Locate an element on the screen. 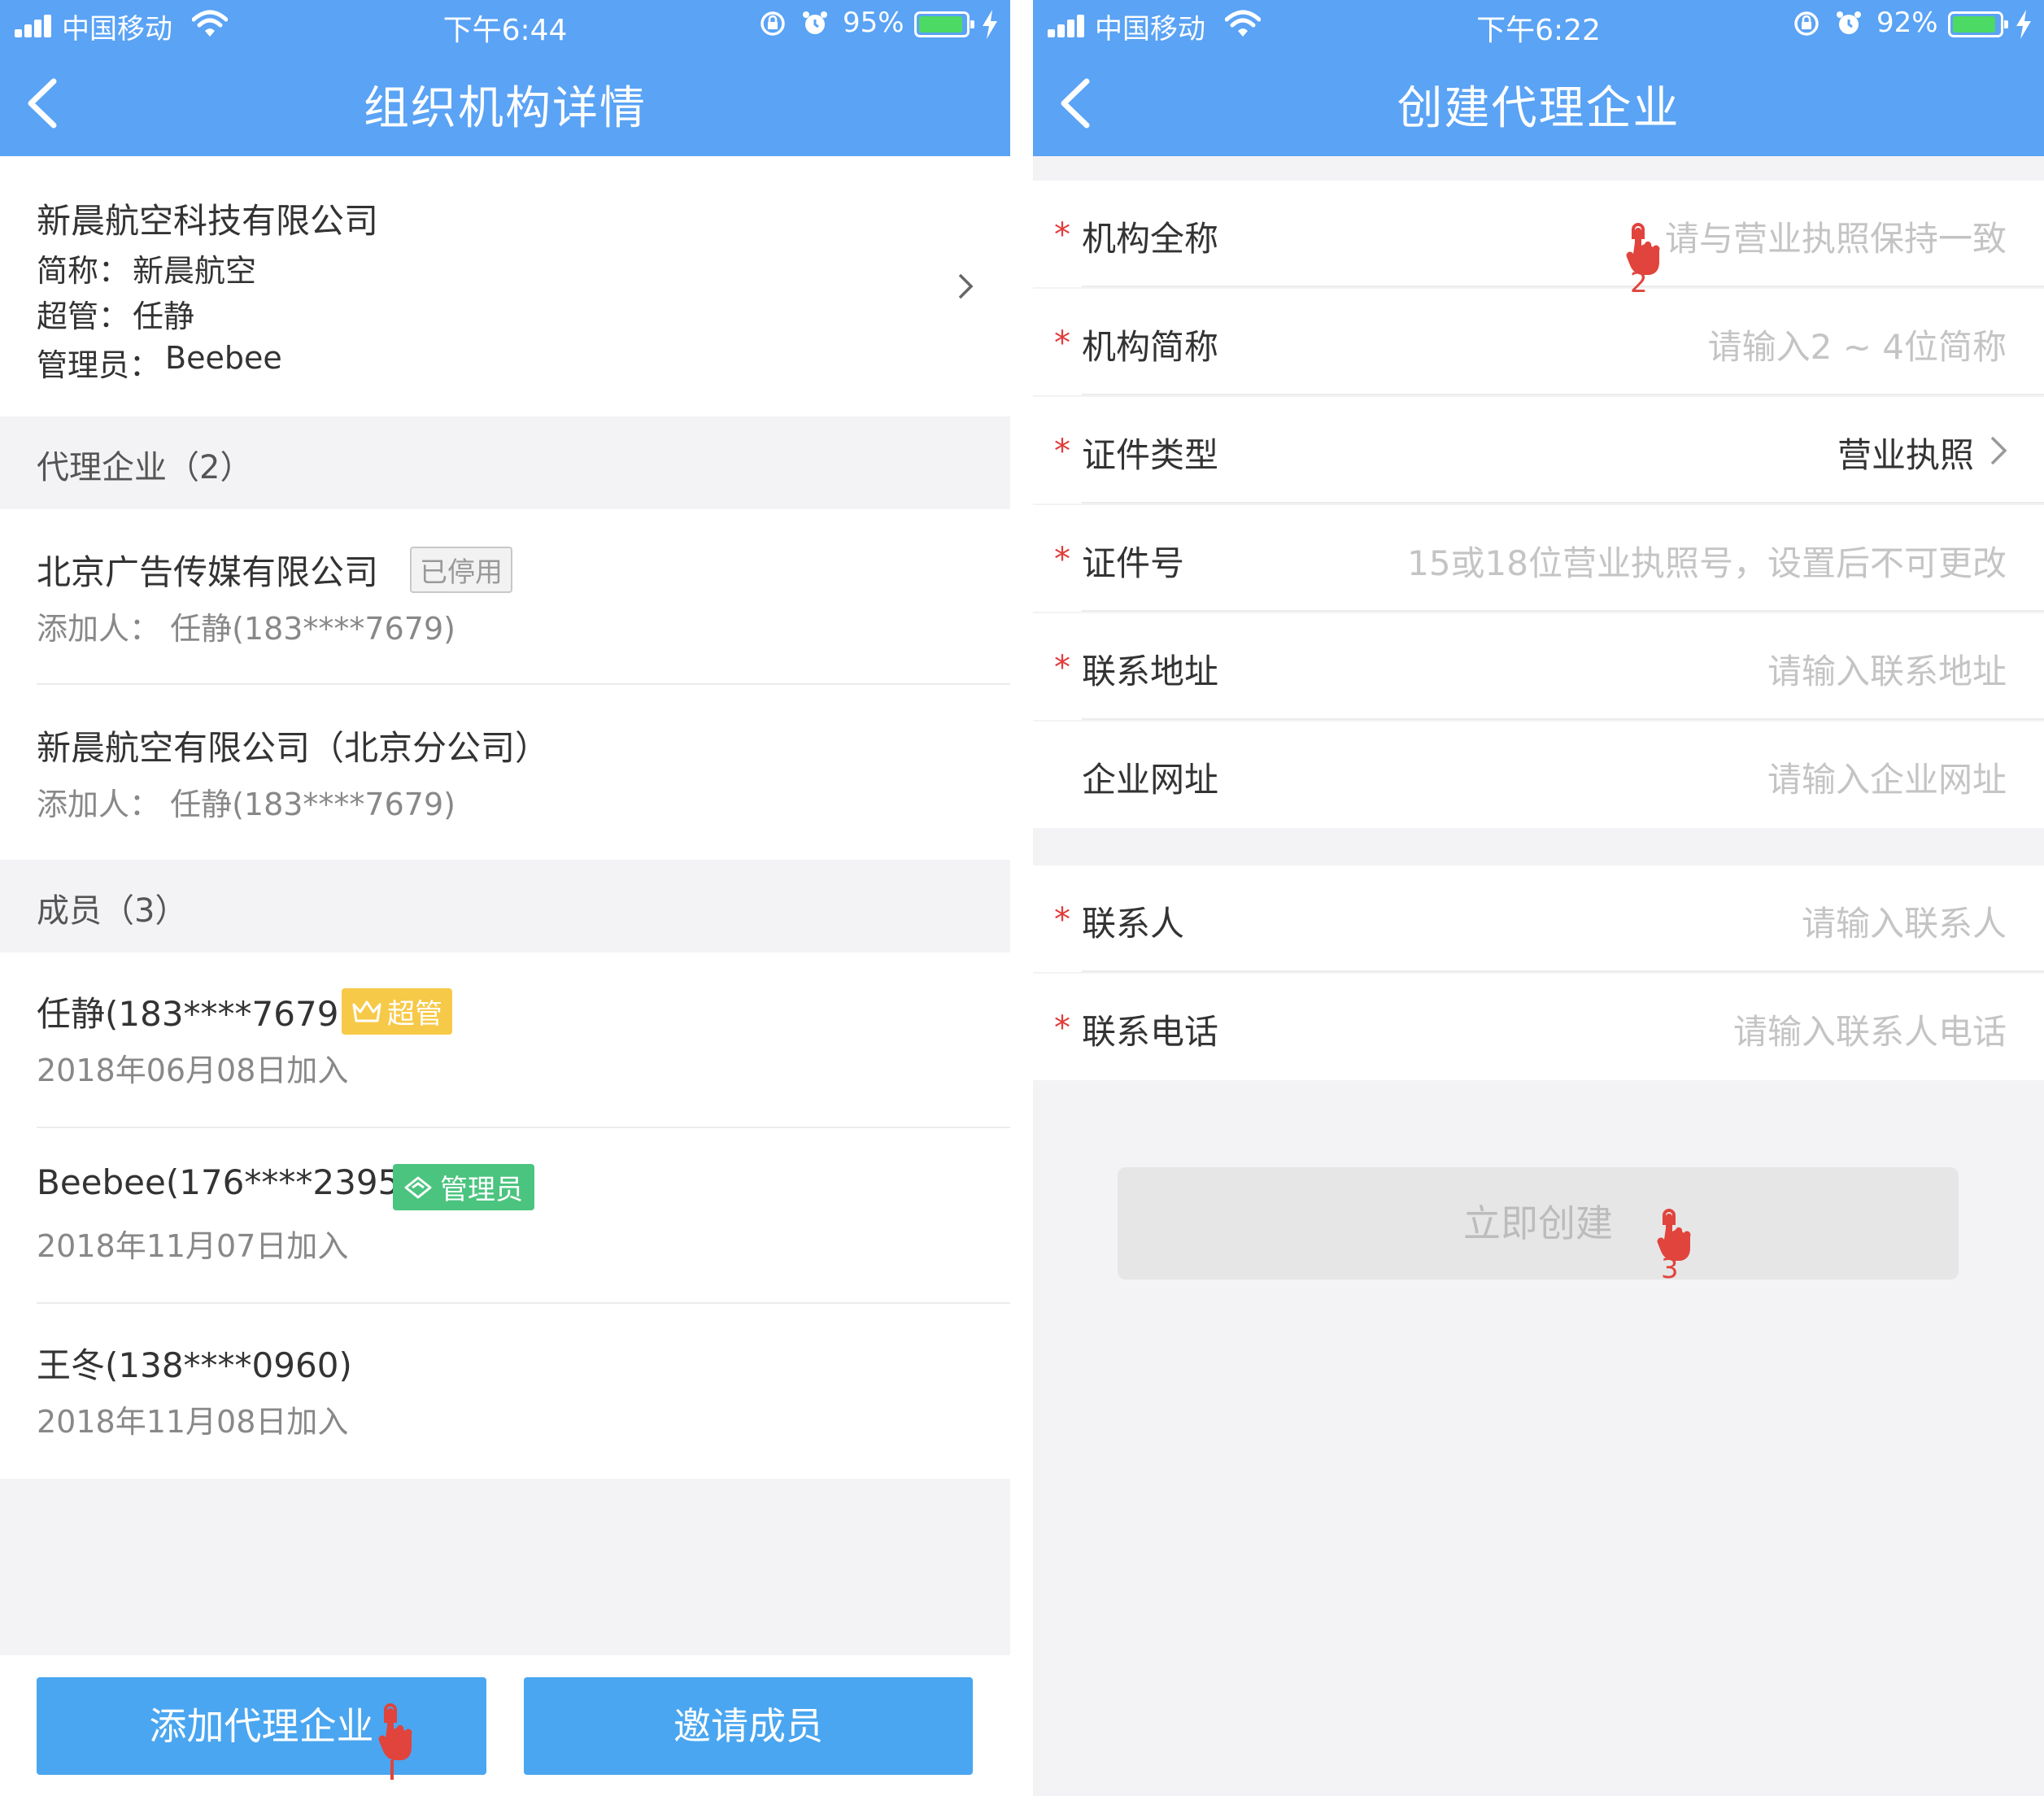 Image resolution: width=2044 pixels, height=1796 pixels. field-org-full-name: * 机构全称 请与营业执照保持一致 is located at coordinates (1538, 234).